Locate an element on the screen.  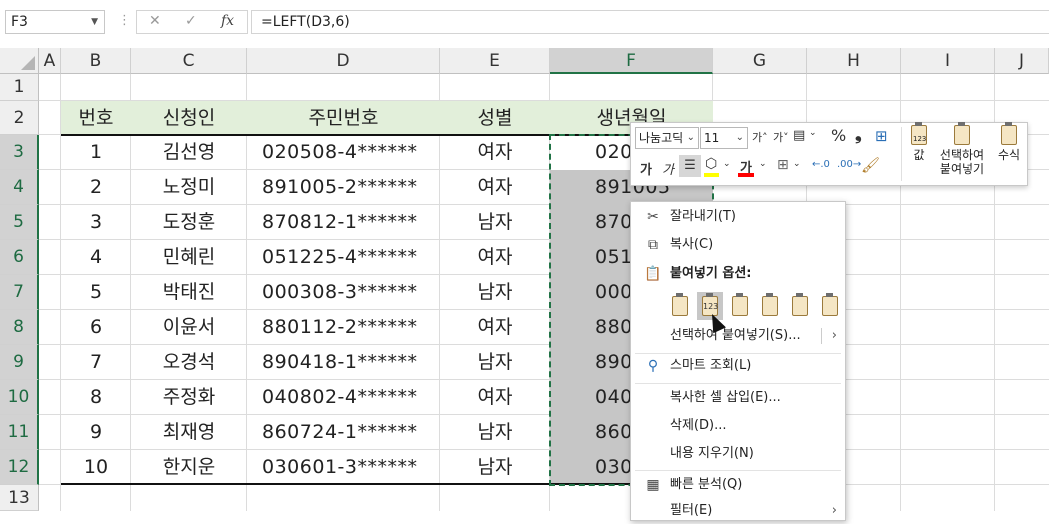
table-cell: 1 is located at coordinates (96, 152).